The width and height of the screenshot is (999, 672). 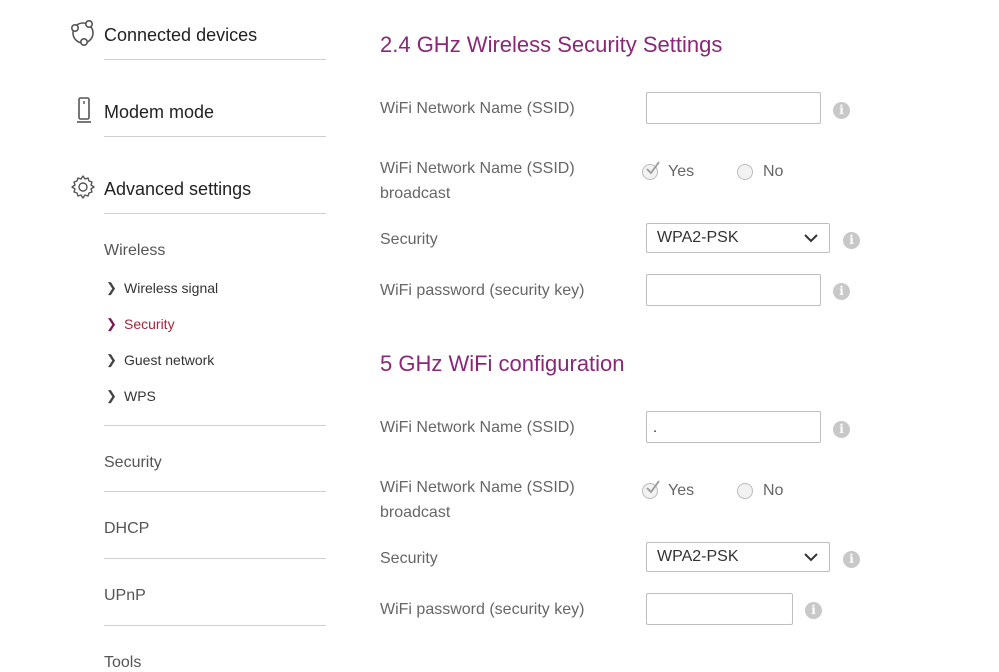 What do you see at coordinates (125, 596) in the screenshot?
I see `sidebar-section-upnp: UPnP` at bounding box center [125, 596].